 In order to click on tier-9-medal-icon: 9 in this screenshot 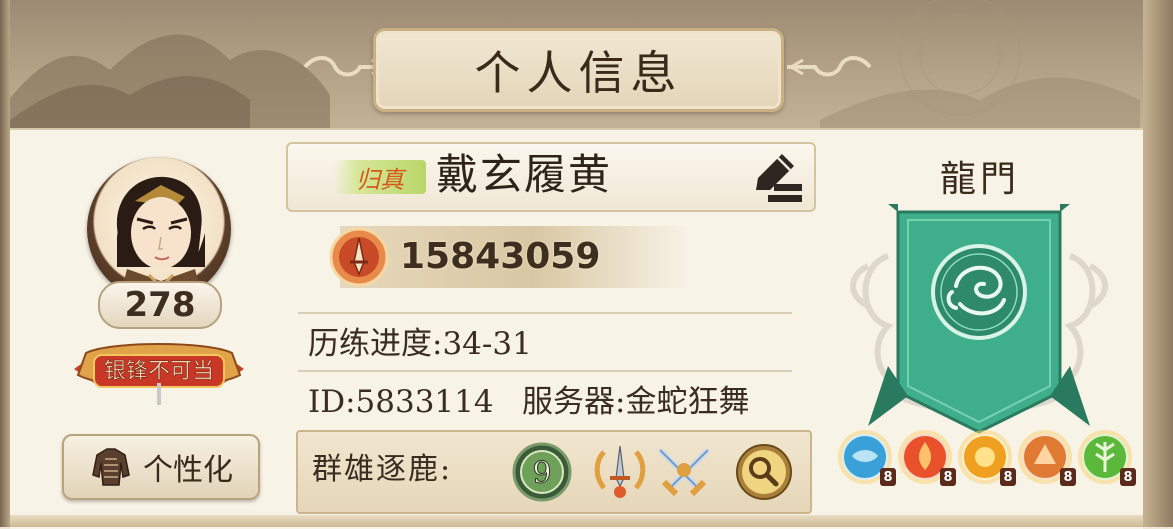, I will do `click(542, 472)`.